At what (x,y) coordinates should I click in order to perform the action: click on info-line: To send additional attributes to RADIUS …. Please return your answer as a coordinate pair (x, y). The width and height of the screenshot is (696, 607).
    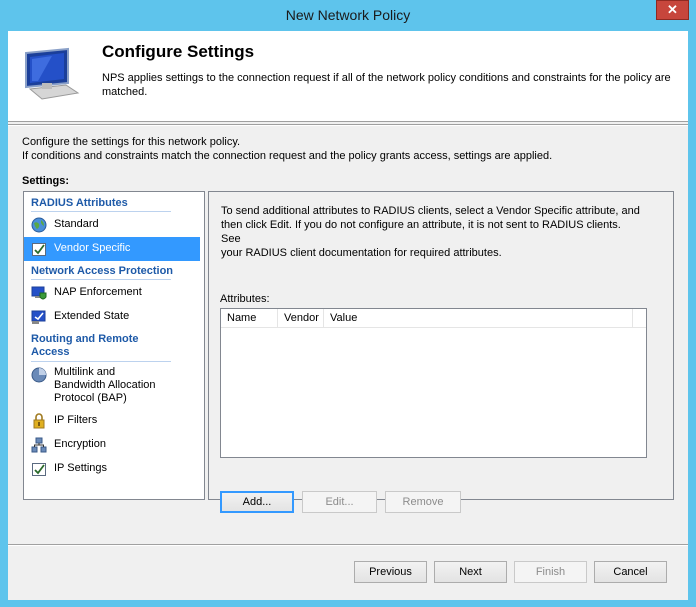
    Looking at the image, I should click on (430, 211).